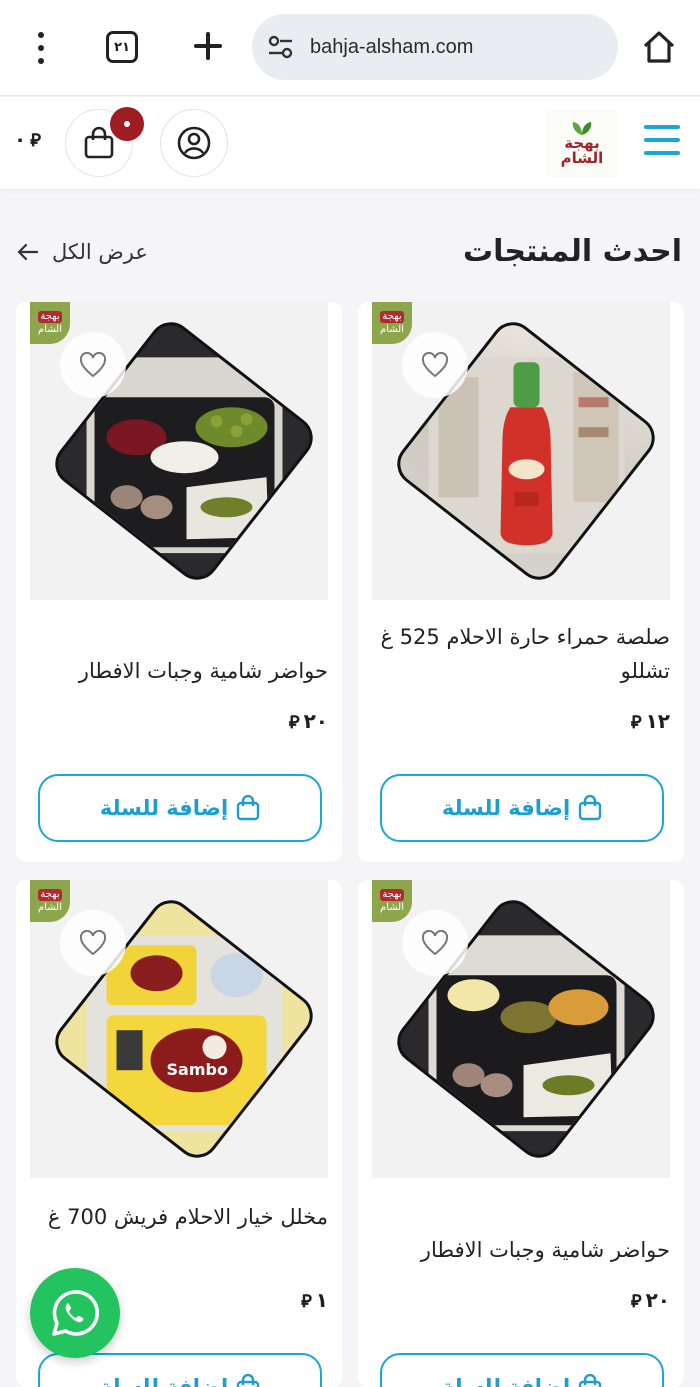 This screenshot has height=1387, width=700. I want to click on browser-toolbar: ٢١ bahja-alsham.com, so click(350, 48).